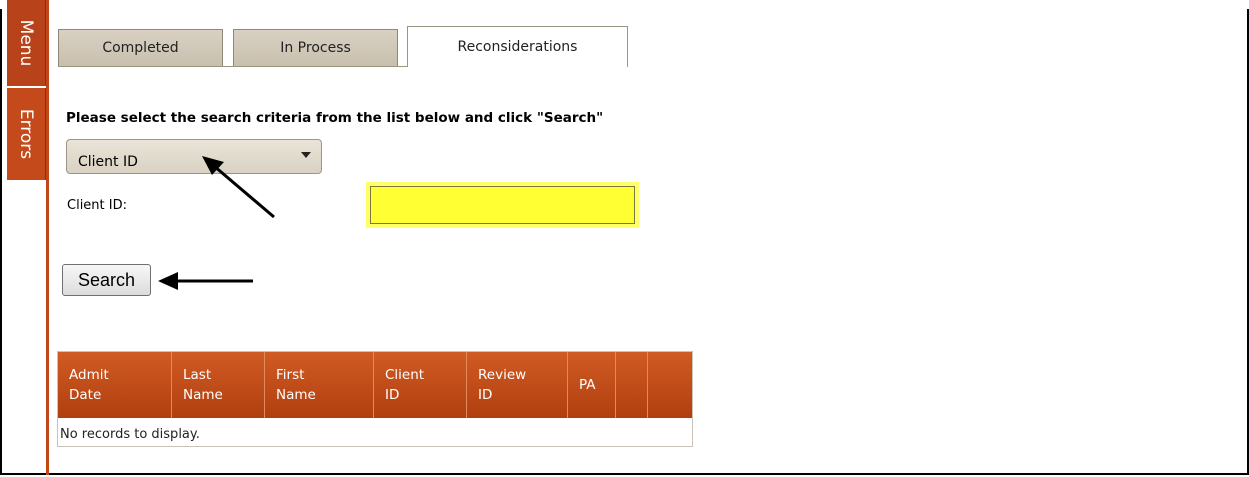  I want to click on annotation-arrows, so click(216, 223).